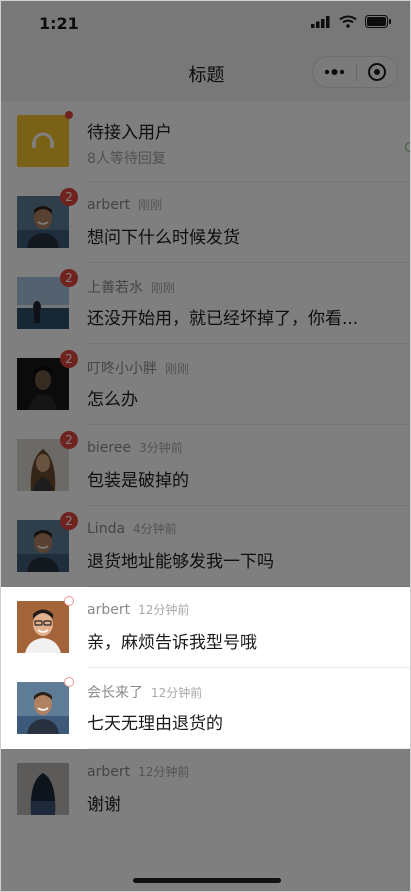 This screenshot has height=892, width=411. Describe the element at coordinates (207, 880) in the screenshot. I see `home-indicator` at that location.